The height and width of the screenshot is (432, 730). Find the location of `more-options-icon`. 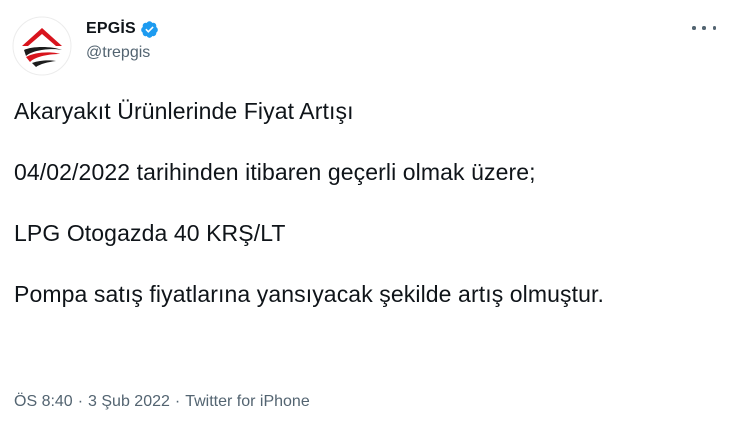

more-options-icon is located at coordinates (704, 28).